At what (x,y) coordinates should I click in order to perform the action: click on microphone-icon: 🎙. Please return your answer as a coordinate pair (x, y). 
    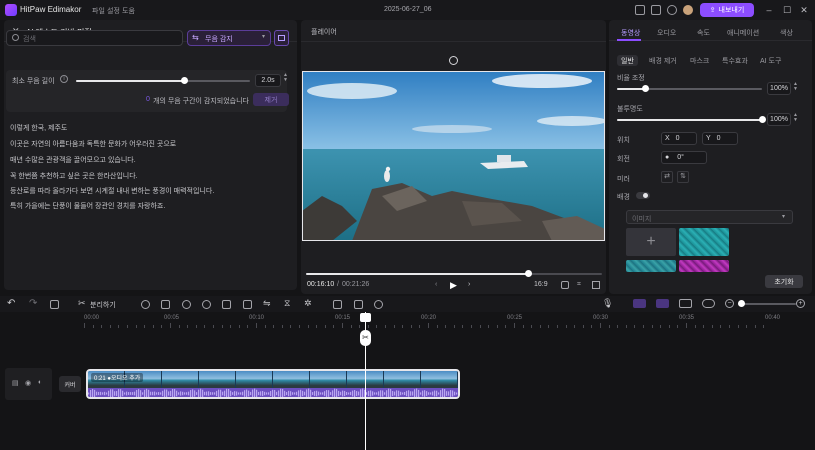
    Looking at the image, I should click on (607, 303).